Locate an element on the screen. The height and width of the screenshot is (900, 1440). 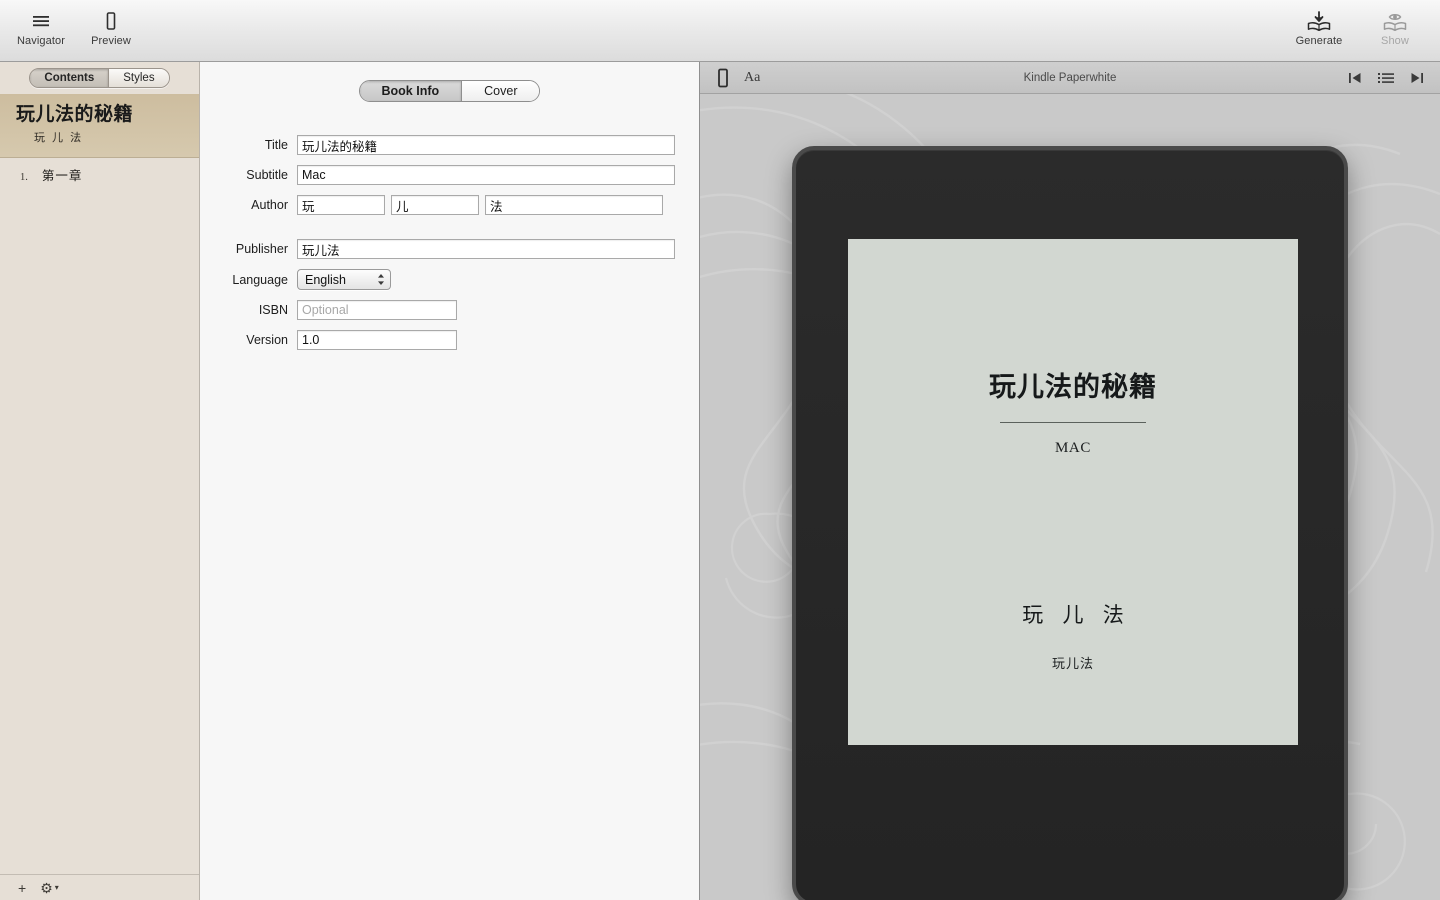
isbn-control is located at coordinates (377, 310).